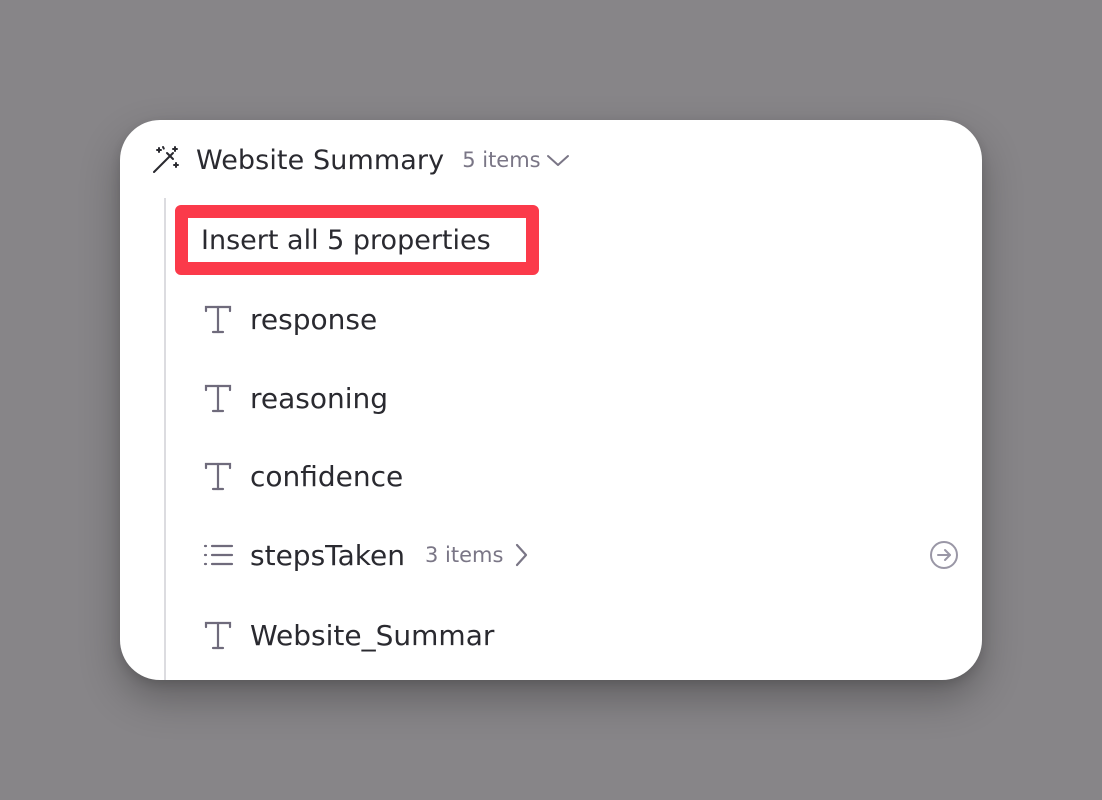 Image resolution: width=1102 pixels, height=800 pixels. What do you see at coordinates (319, 398) in the screenshot?
I see `property-label: reasoning` at bounding box center [319, 398].